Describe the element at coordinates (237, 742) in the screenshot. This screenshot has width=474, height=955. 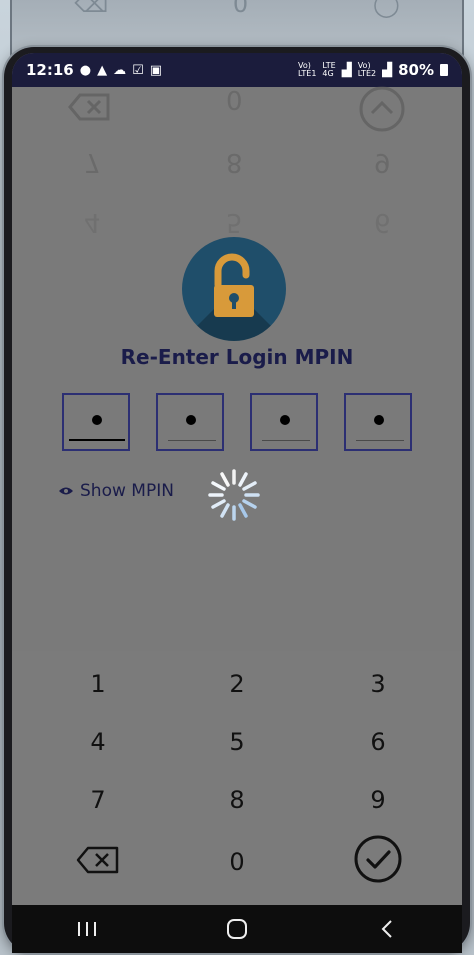
I see `key-5: 5` at that location.